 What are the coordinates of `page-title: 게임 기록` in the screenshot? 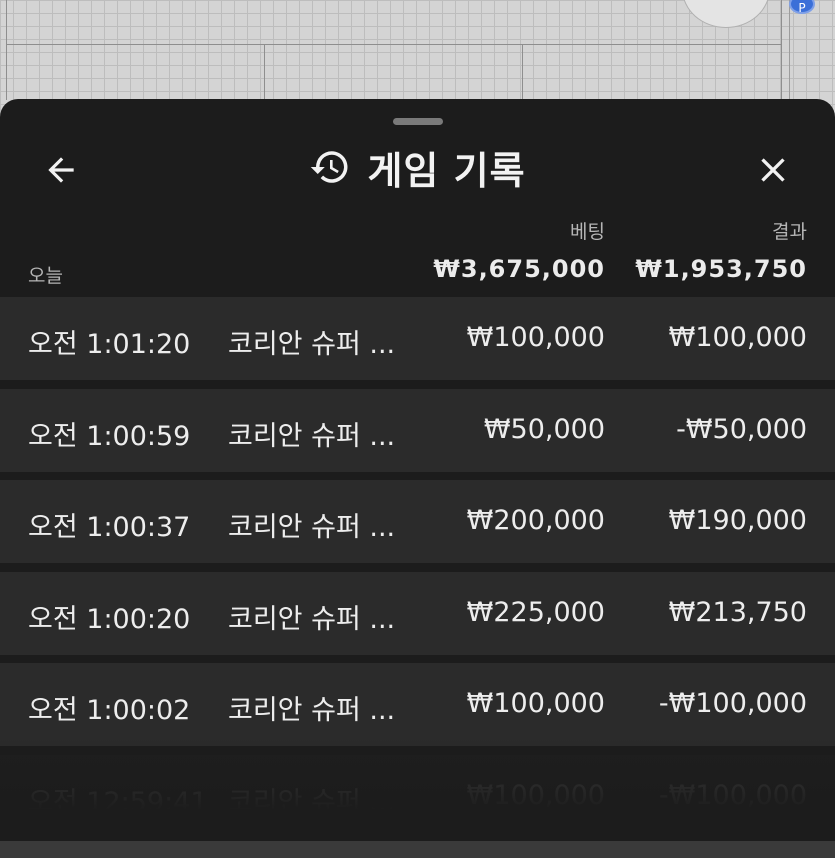 It's located at (446, 170).